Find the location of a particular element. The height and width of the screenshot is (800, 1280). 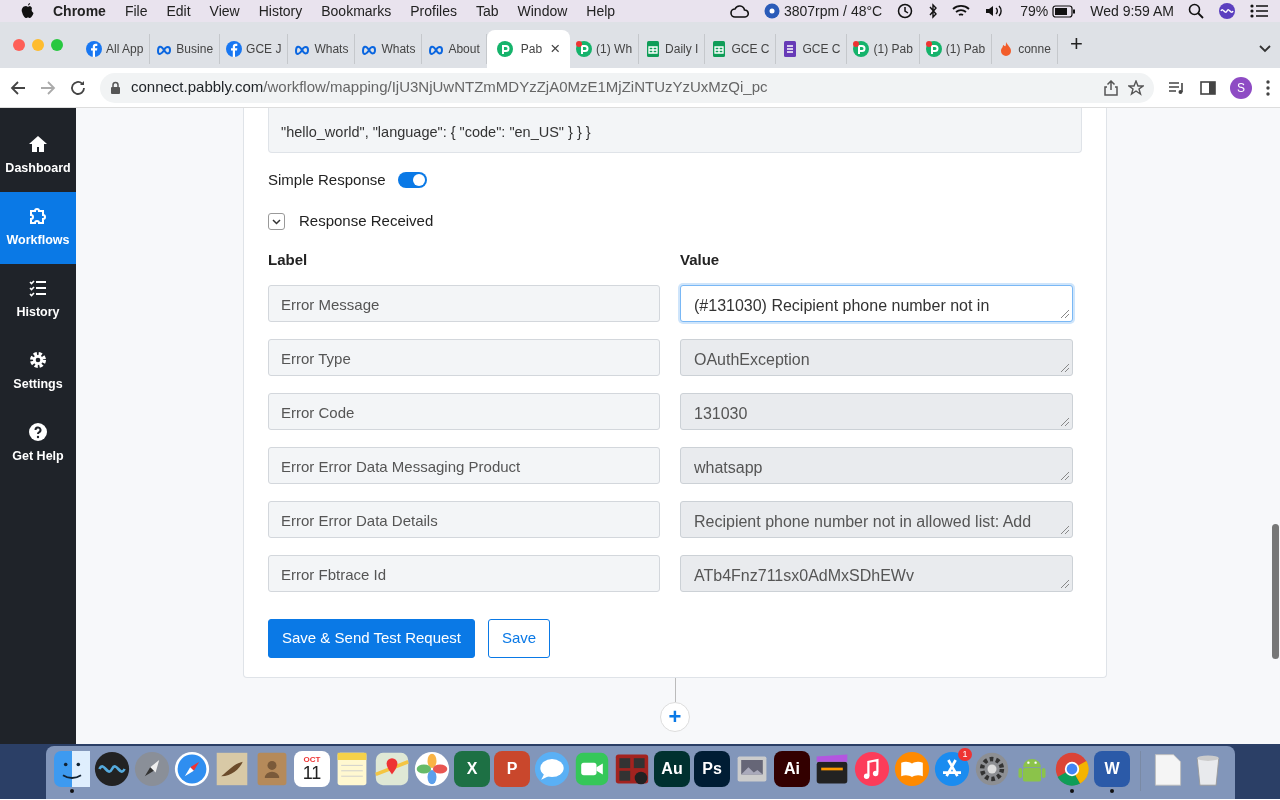

column-header: Value is located at coordinates (700, 259).